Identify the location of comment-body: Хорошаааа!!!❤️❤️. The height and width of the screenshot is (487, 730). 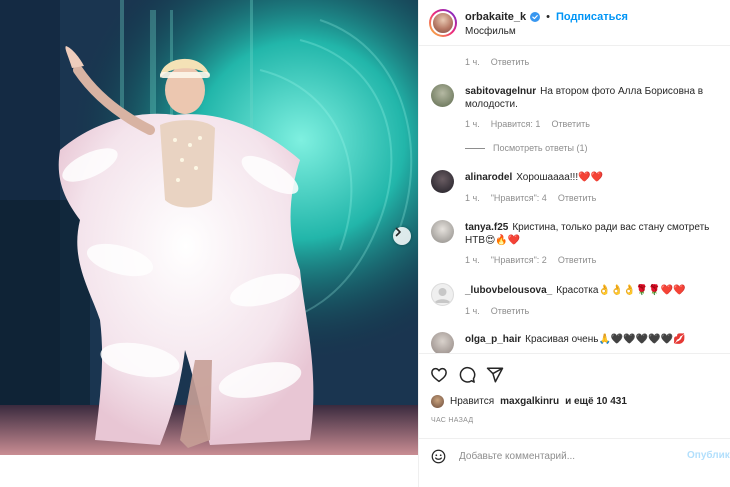
(559, 177).